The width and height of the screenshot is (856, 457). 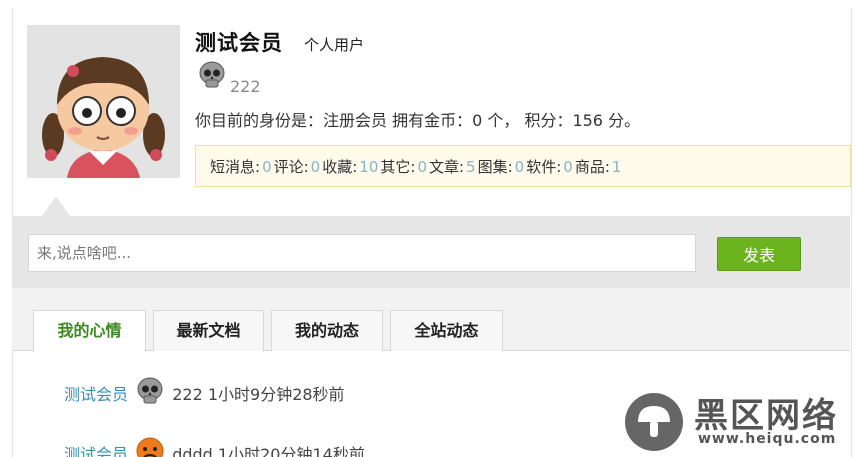 I want to click on composer-pointer, so click(x=56, y=206).